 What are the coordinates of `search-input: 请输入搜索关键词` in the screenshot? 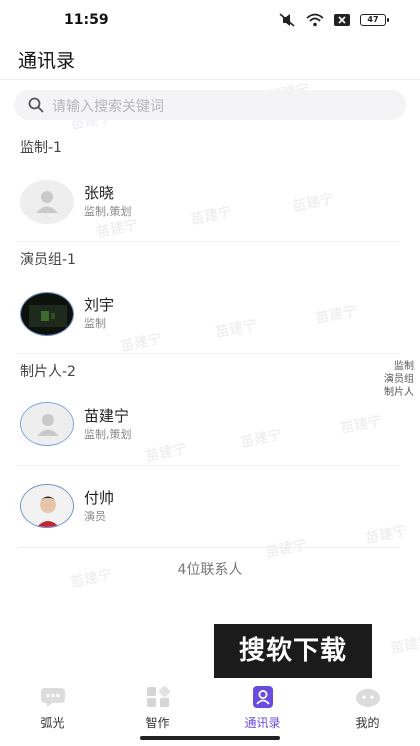 It's located at (210, 105).